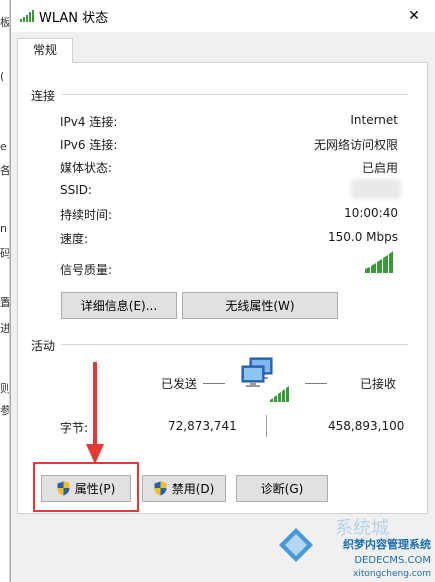 This screenshot has height=582, width=435. Describe the element at coordinates (362, 237) in the screenshot. I see `speed-value: 150.0 Mbps` at that location.